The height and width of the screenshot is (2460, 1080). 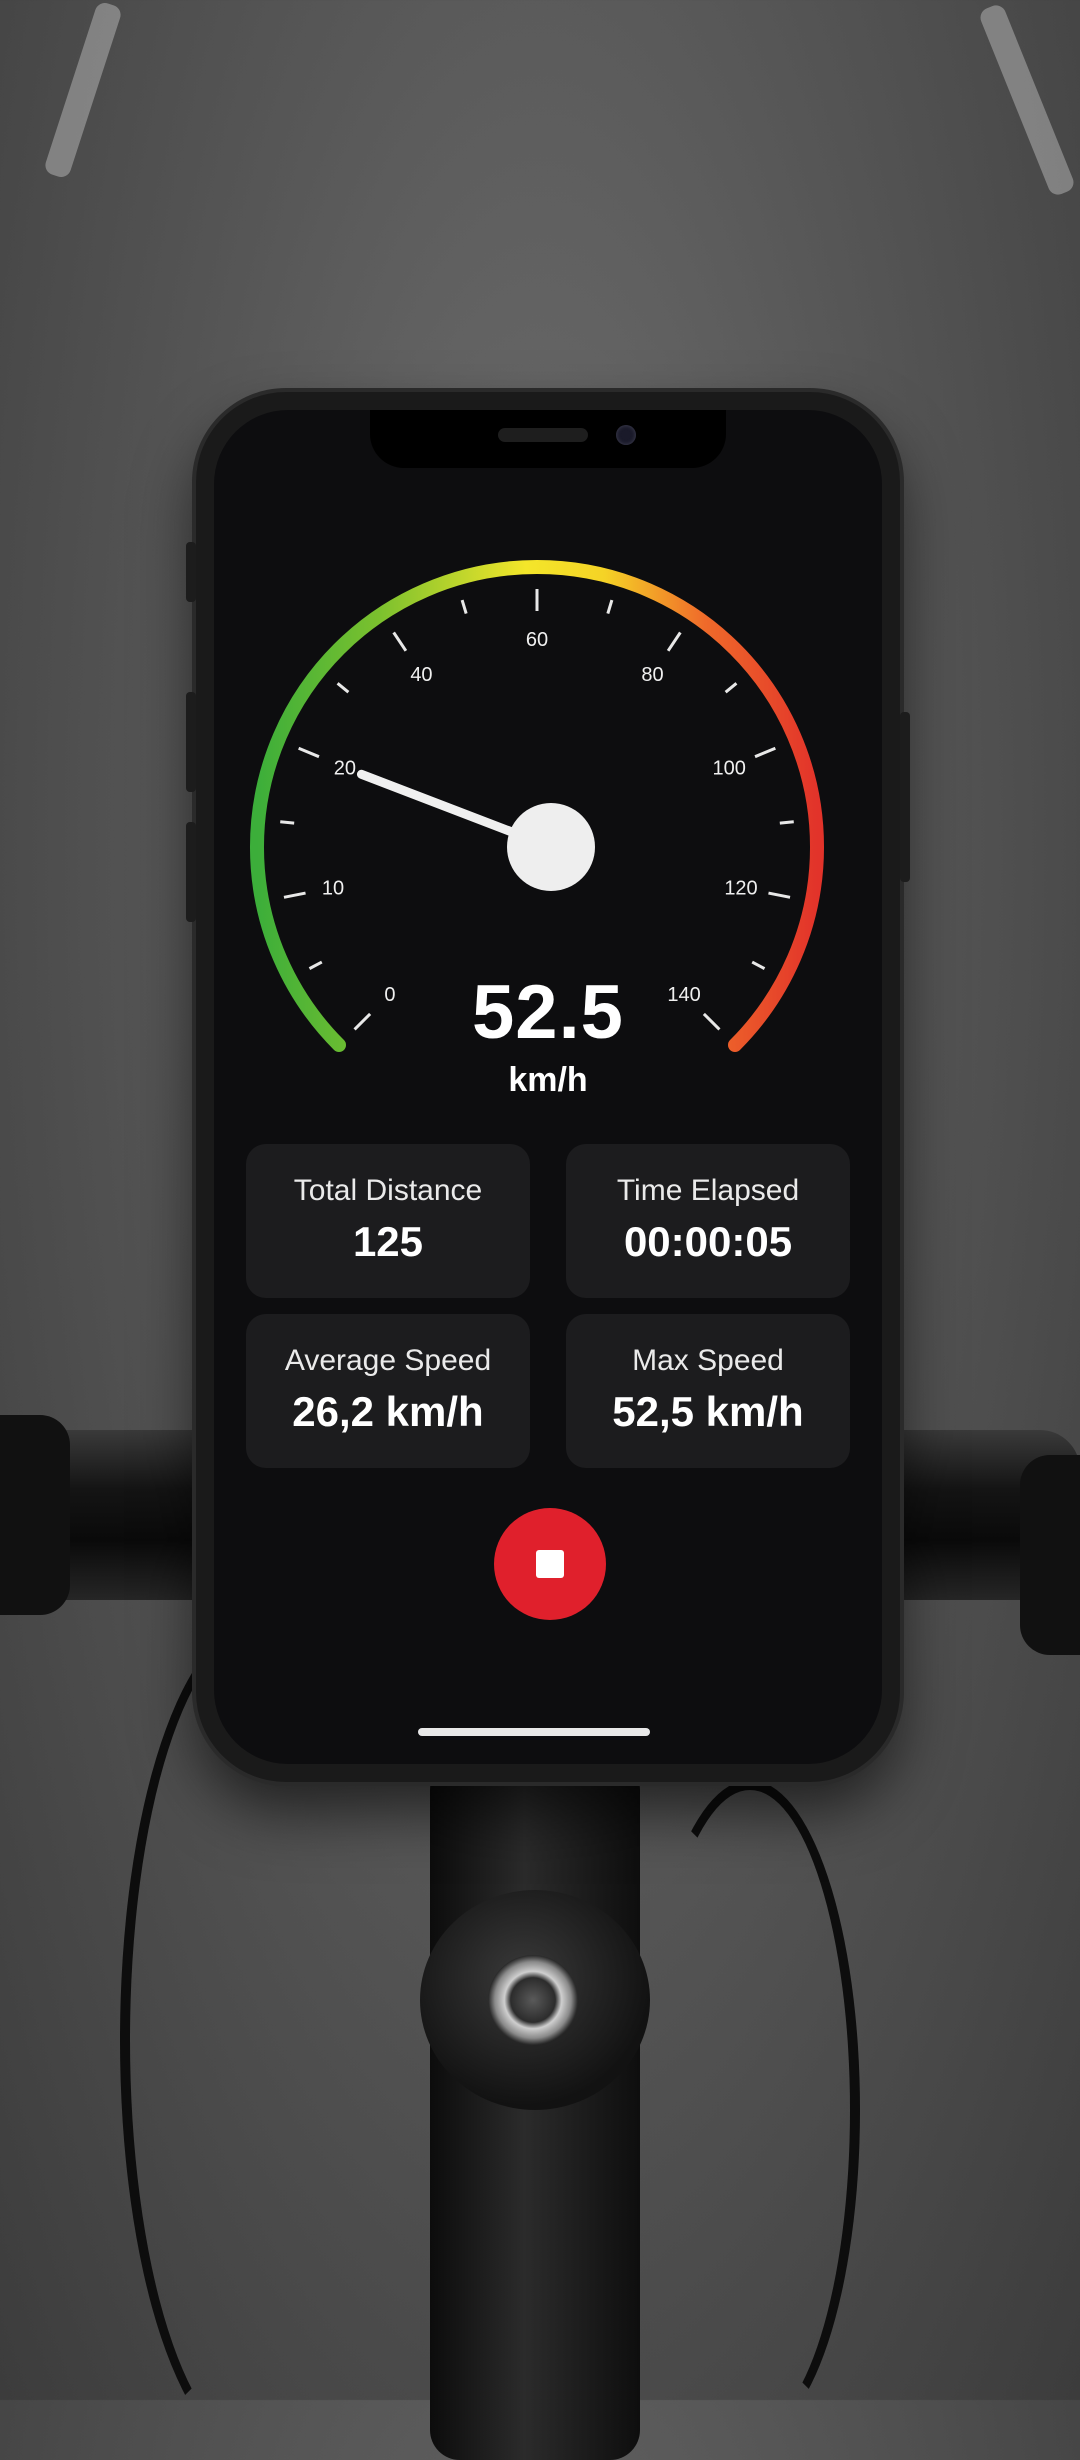 What do you see at coordinates (537, 640) in the screenshot?
I see `tick-label: 60` at bounding box center [537, 640].